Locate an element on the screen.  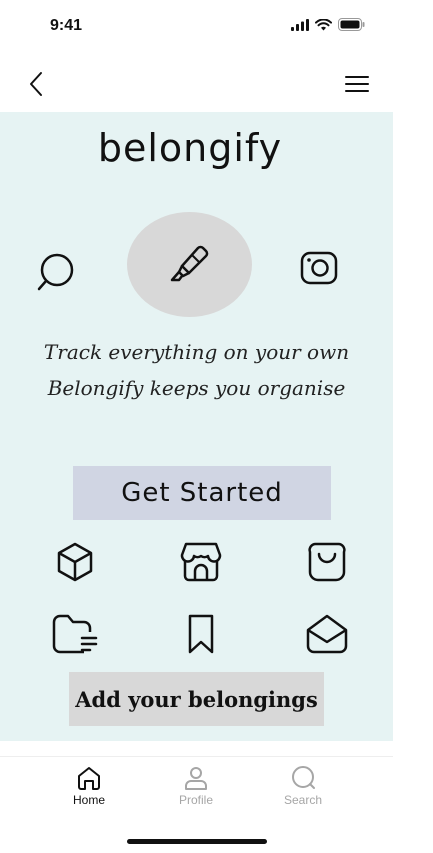
tab-search-label: Search is located at coordinates (303, 800).